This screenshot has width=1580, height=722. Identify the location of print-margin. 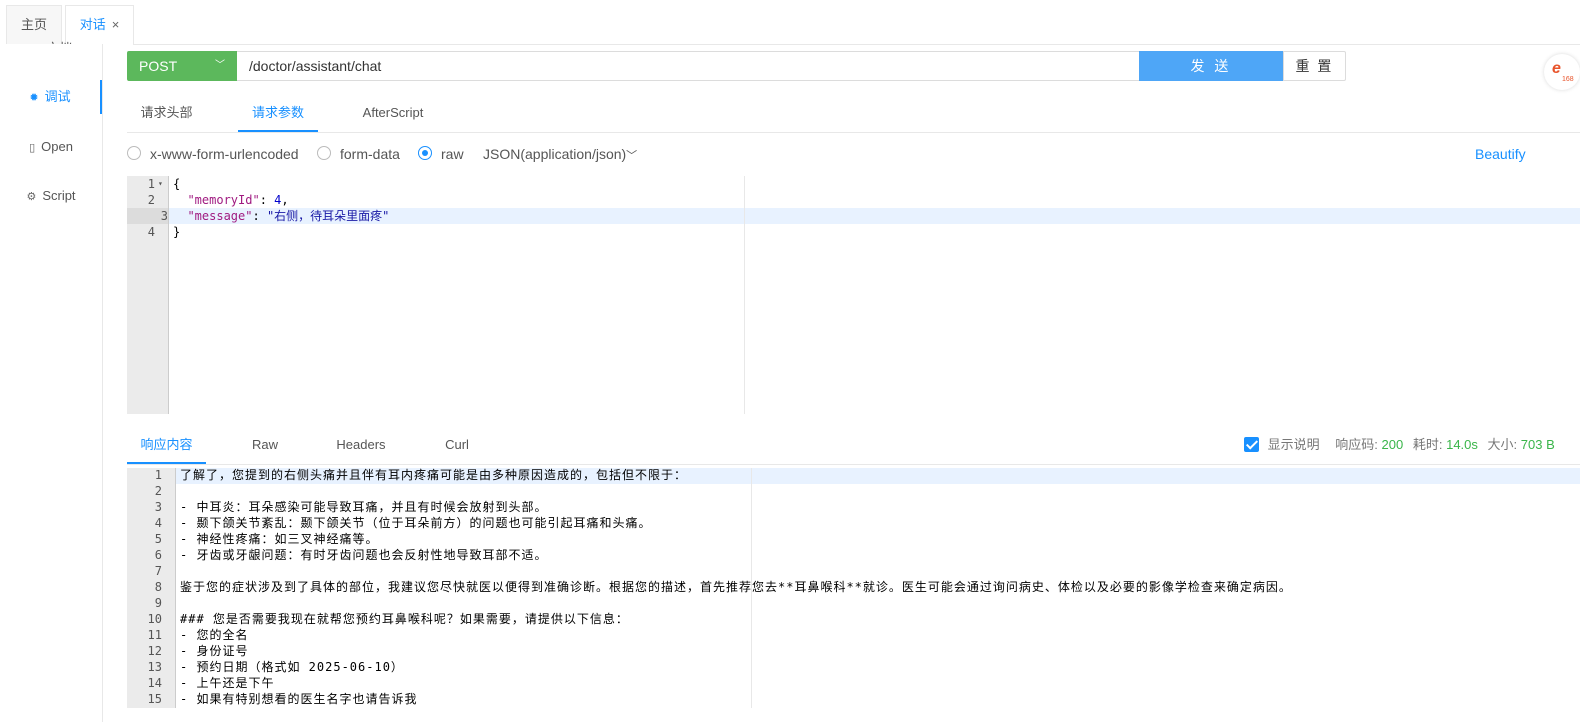
(744, 295).